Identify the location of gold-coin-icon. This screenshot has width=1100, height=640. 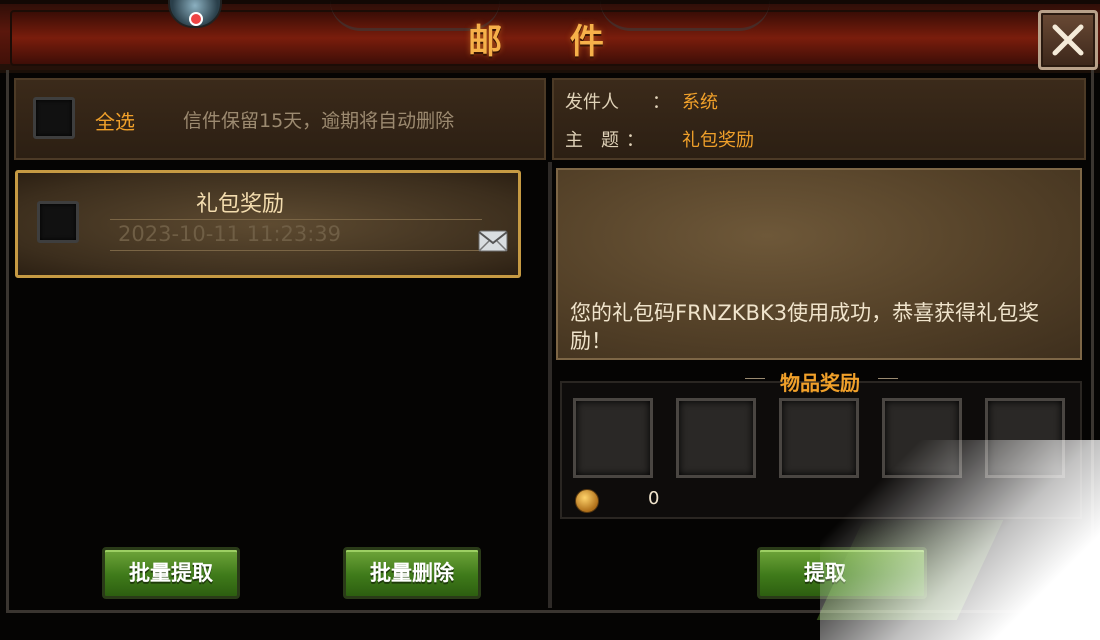
(587, 501).